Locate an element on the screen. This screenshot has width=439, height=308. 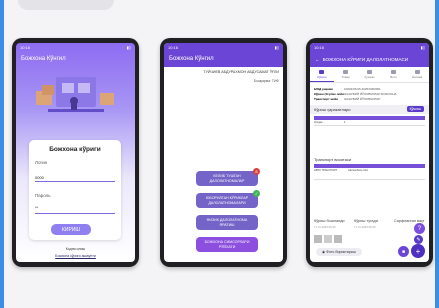
tab-label: Натижа is located at coordinates (417, 77).